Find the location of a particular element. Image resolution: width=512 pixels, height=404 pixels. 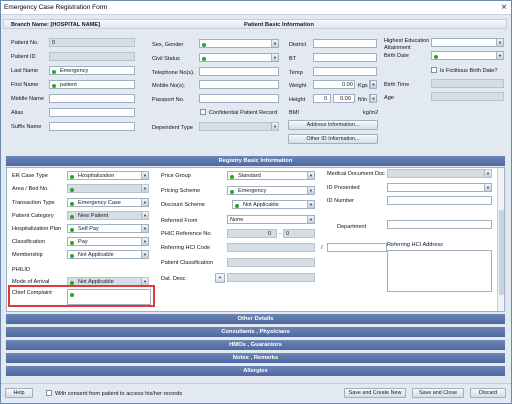

last-name-input: Emergency is located at coordinates (92, 70).